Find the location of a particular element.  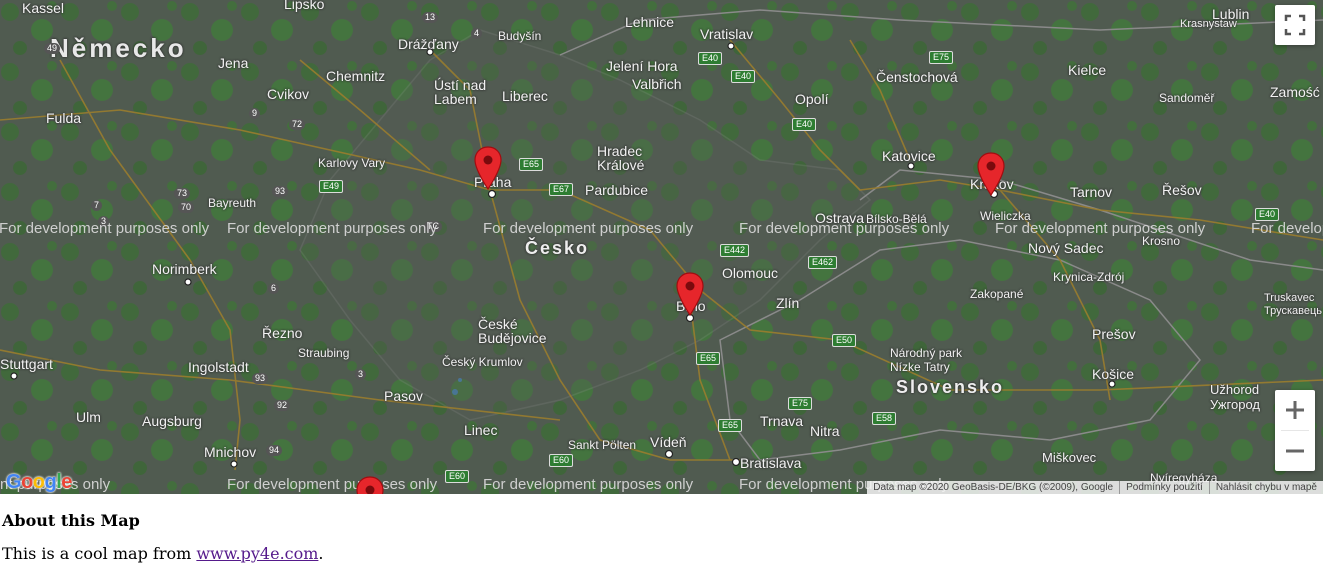

road-shield: 49 is located at coordinates (52, 48).